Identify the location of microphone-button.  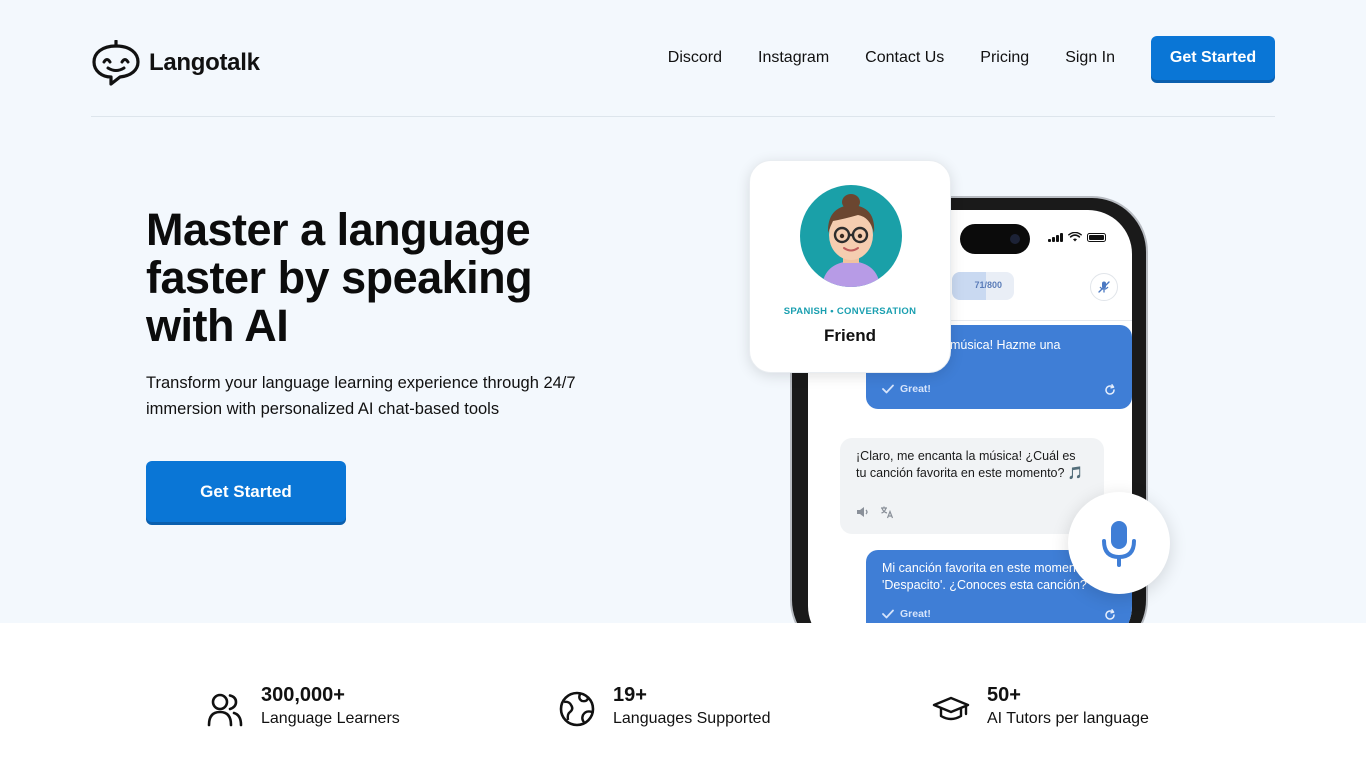
(1119, 543).